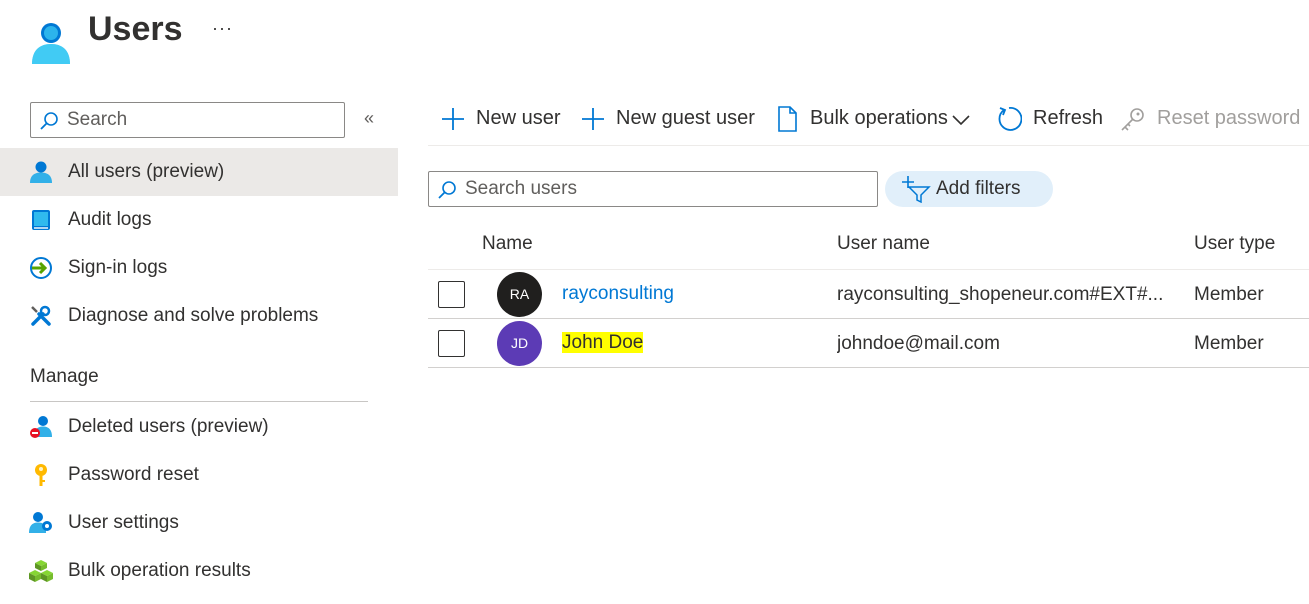 This screenshot has width=1309, height=604. I want to click on refresh-button: Refresh, so click(1051, 120).